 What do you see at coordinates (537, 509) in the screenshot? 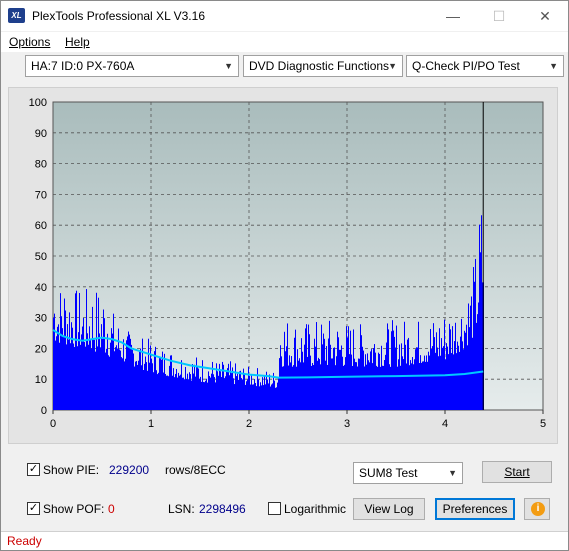
I see `info-button: i` at bounding box center [537, 509].